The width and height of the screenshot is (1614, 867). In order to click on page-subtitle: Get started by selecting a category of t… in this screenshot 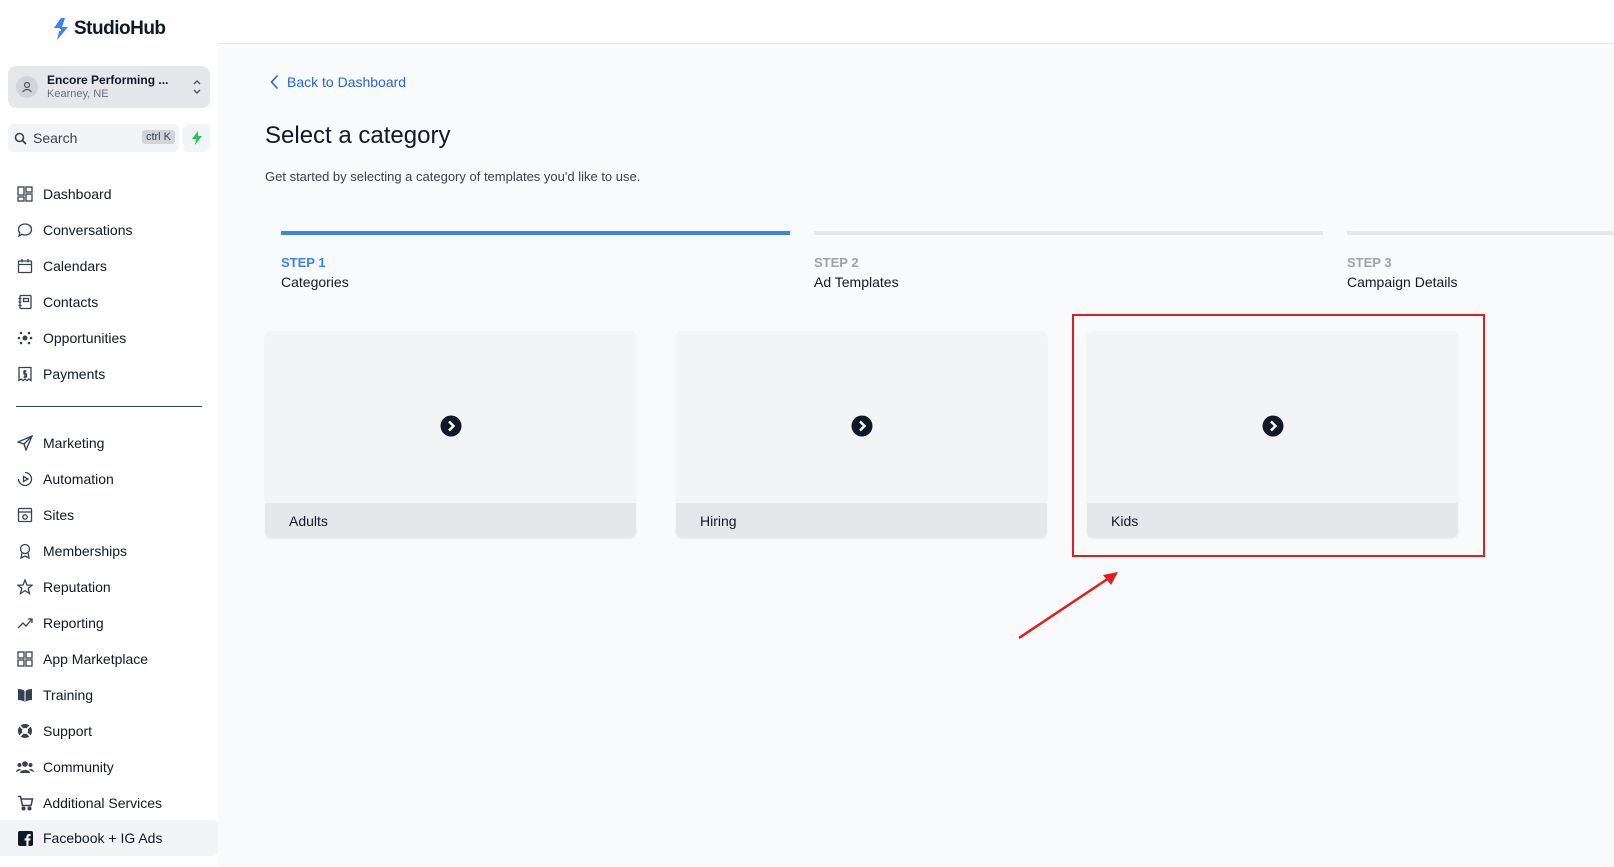, I will do `click(453, 176)`.